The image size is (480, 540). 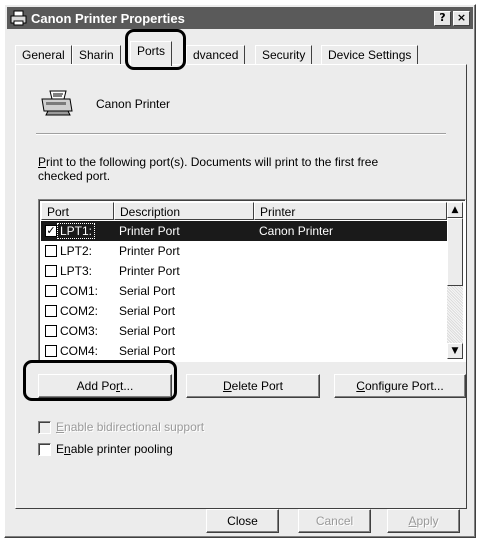 I want to click on tab-label: Sharin, so click(x=96, y=55).